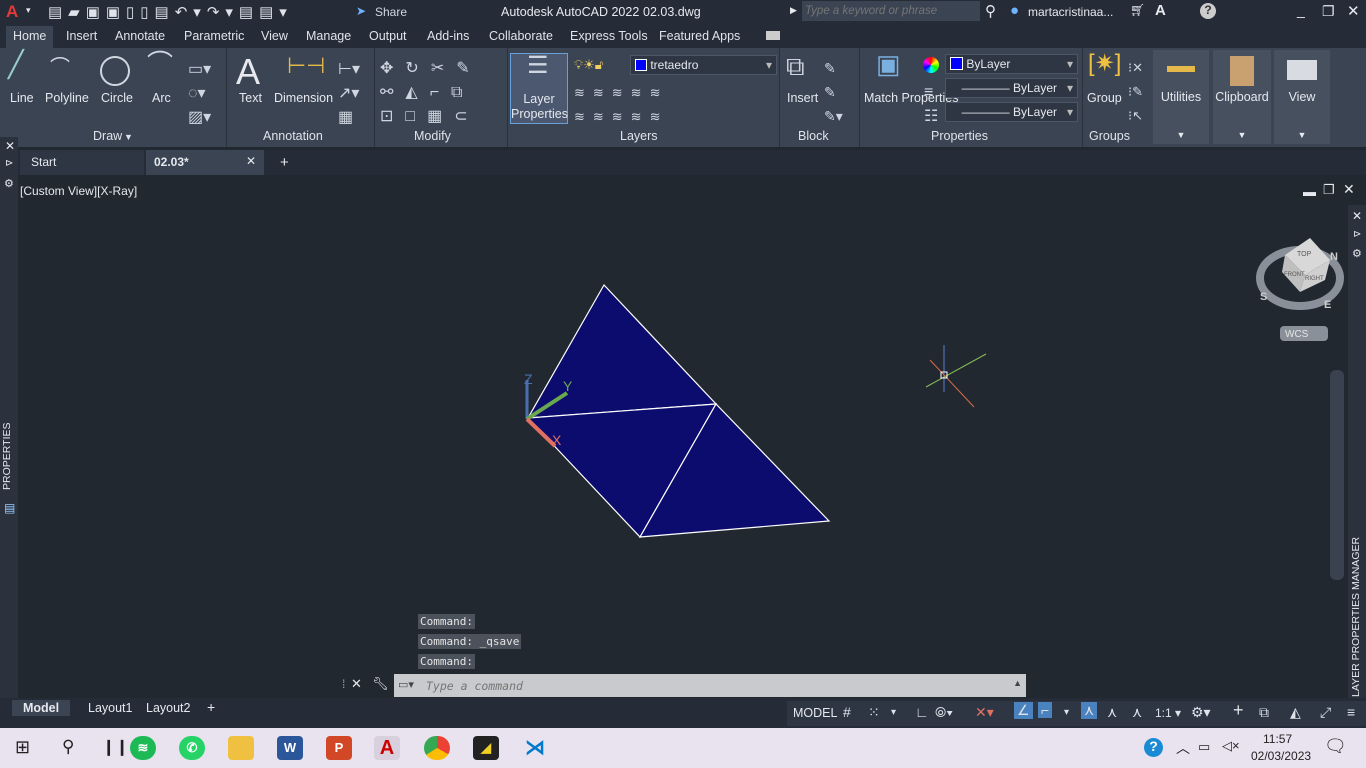 Image resolution: width=1366 pixels, height=768 pixels. What do you see at coordinates (406, 684) in the screenshot?
I see `recent-commands-icon: ▭▾` at bounding box center [406, 684].